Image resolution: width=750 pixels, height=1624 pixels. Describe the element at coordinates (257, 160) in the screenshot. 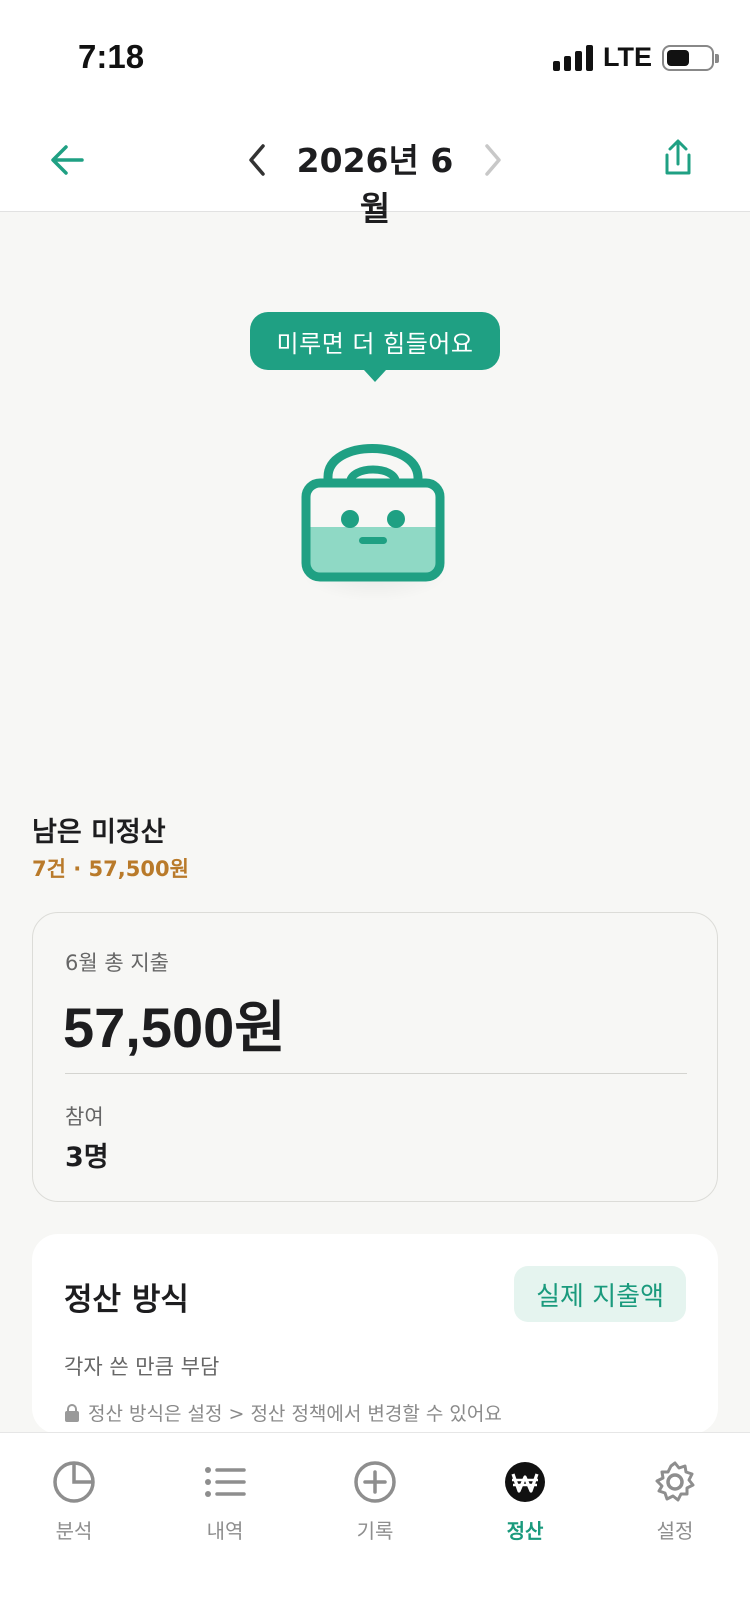

I see `chevron-left-icon` at that location.